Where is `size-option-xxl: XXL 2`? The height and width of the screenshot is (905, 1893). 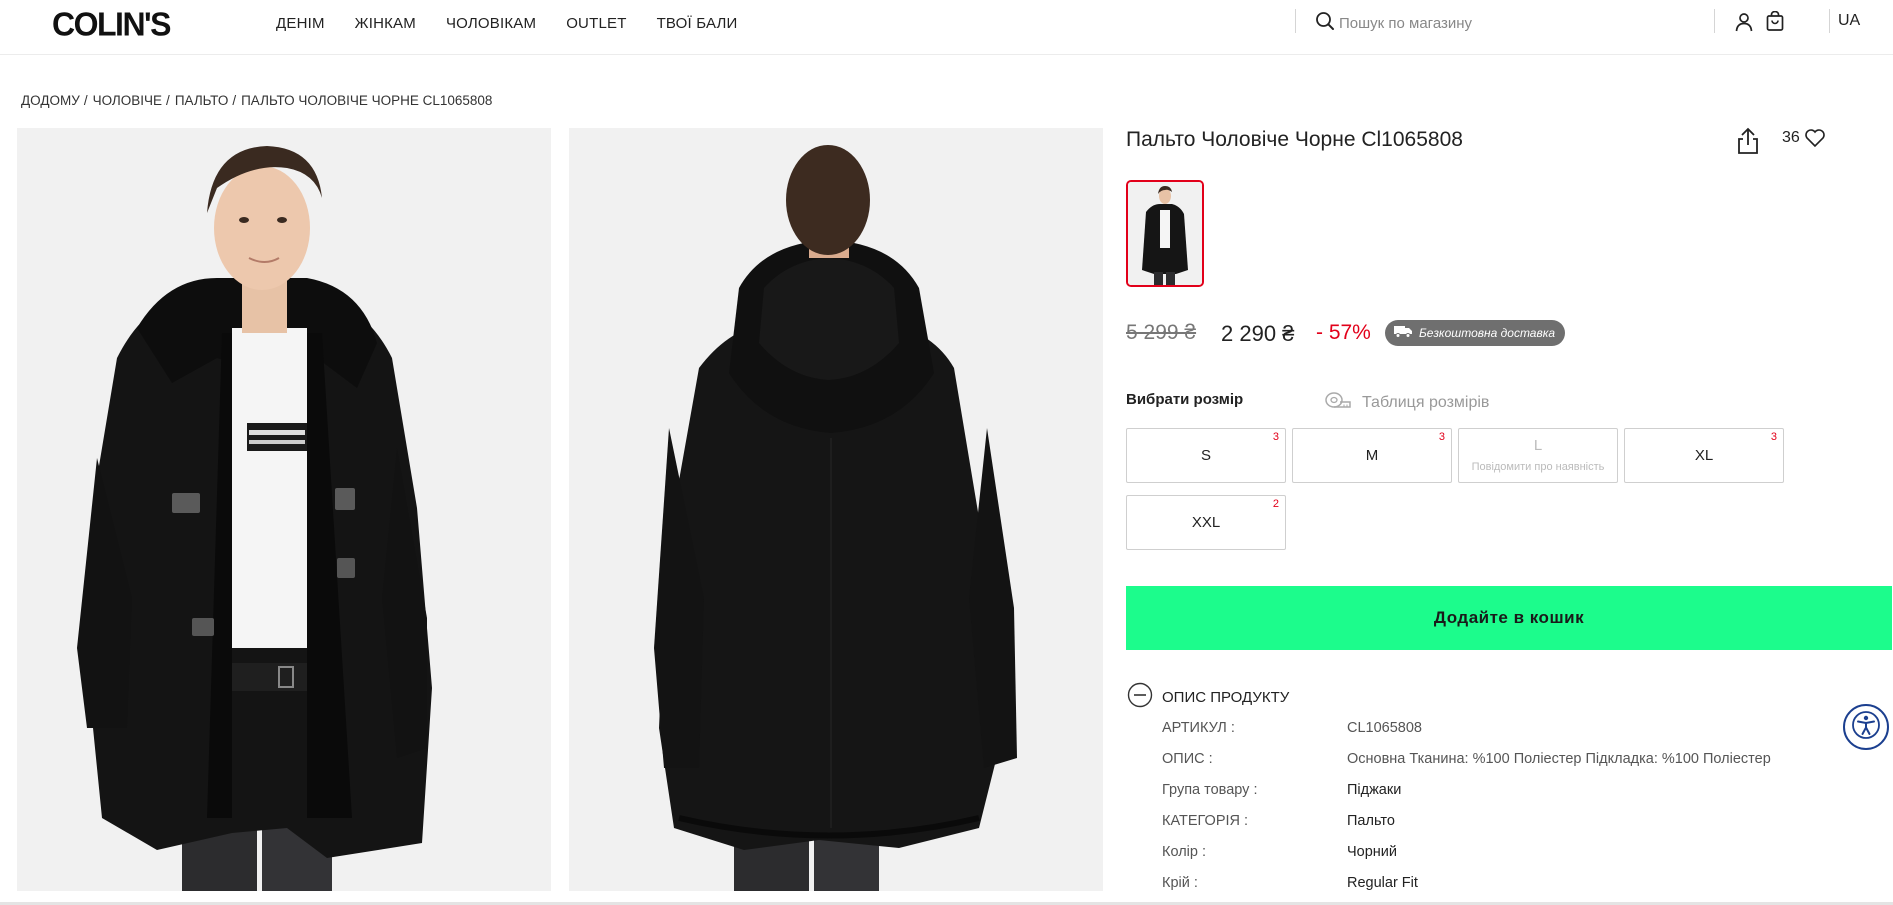
size-option-xxl: XXL 2 is located at coordinates (1206, 522).